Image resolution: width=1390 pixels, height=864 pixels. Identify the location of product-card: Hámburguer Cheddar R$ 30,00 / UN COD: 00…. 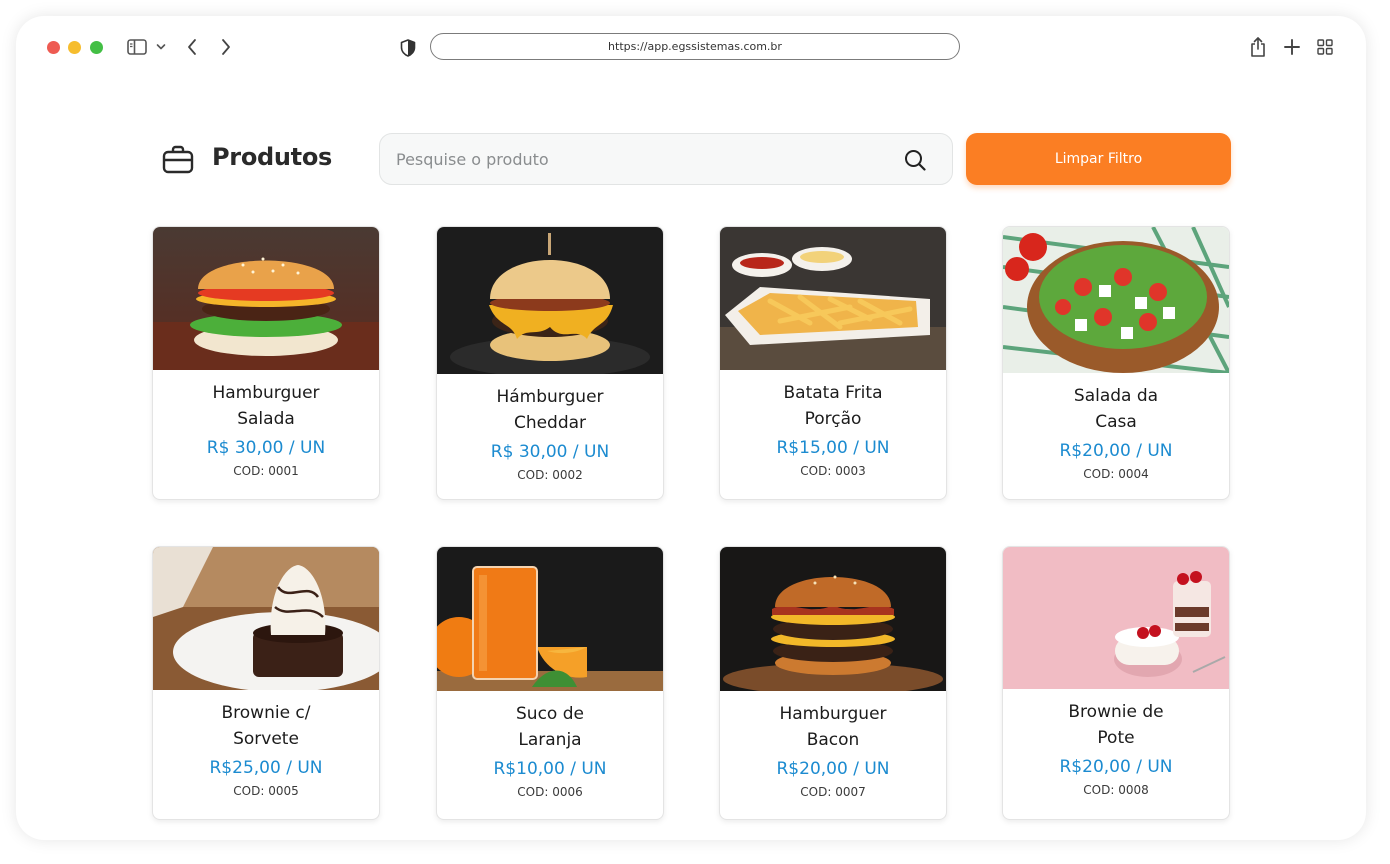
(550, 363).